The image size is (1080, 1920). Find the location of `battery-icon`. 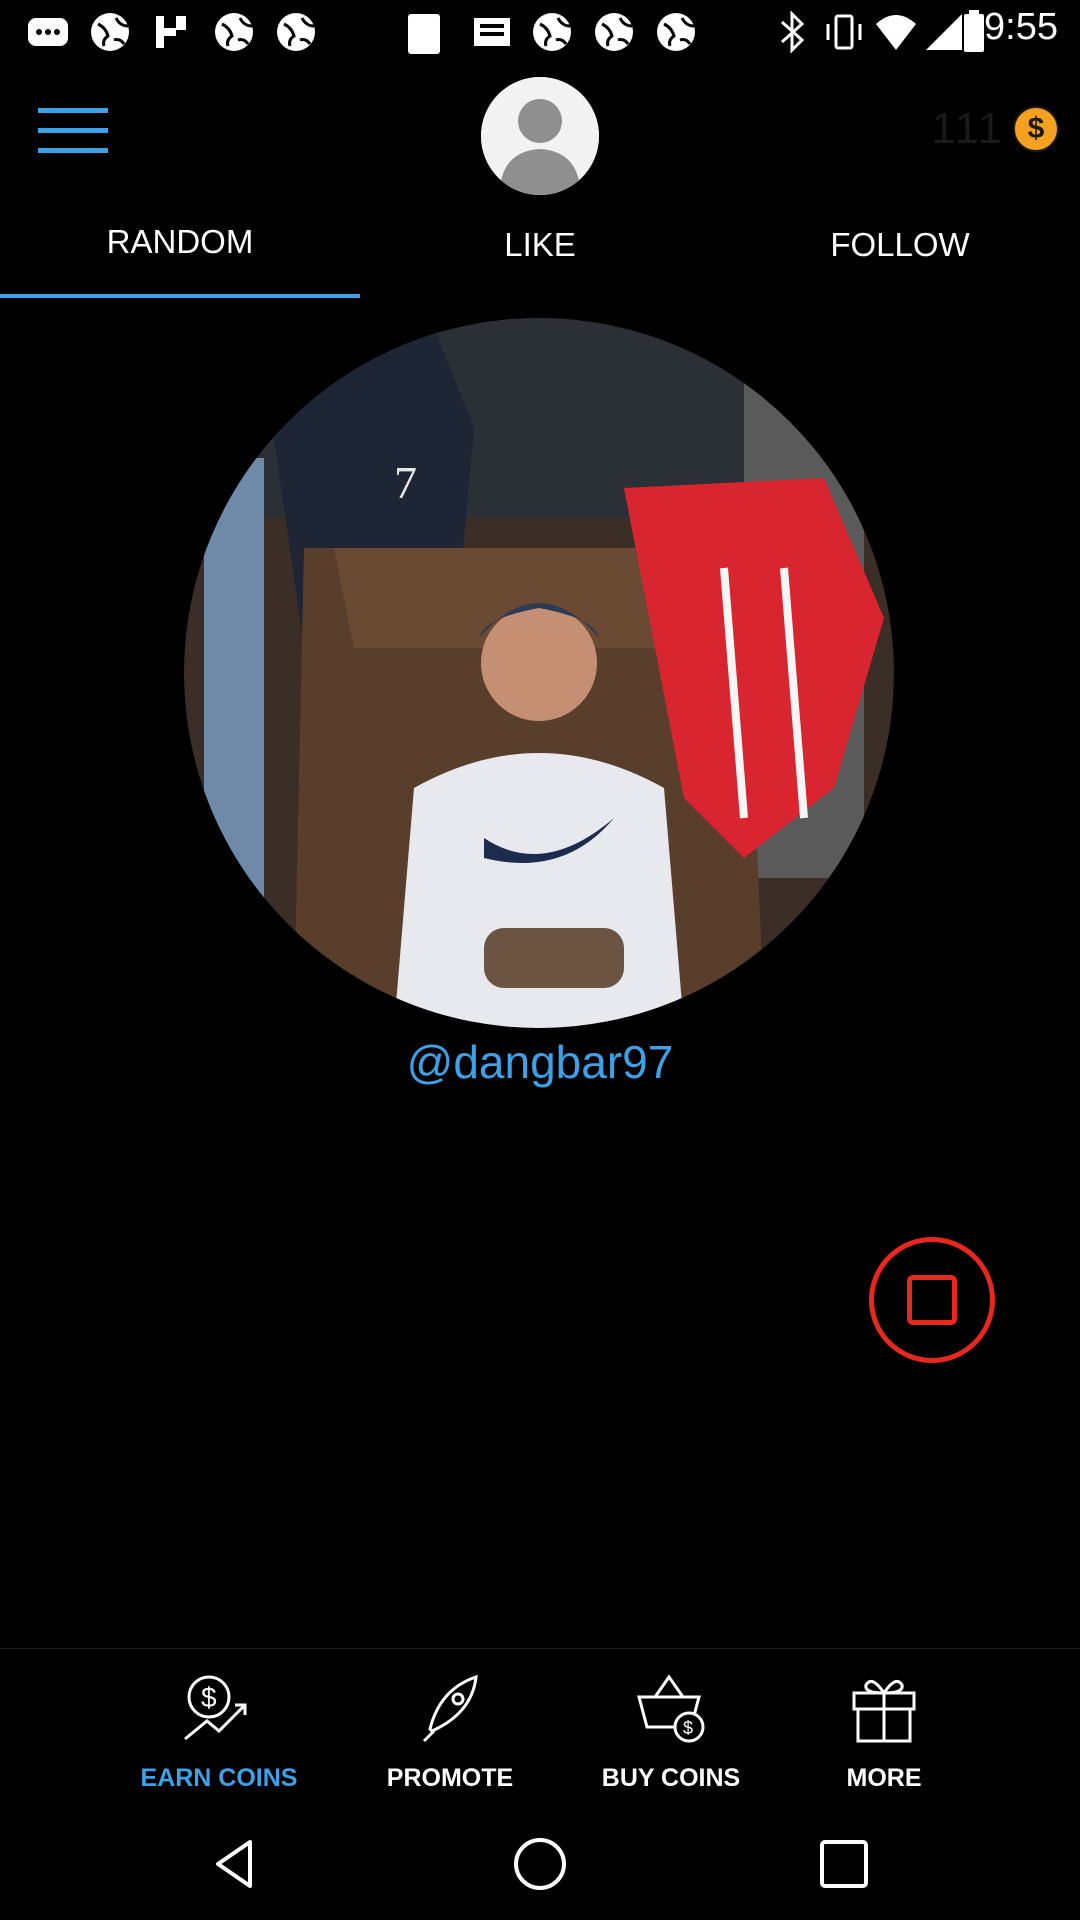

battery-icon is located at coordinates (974, 31).